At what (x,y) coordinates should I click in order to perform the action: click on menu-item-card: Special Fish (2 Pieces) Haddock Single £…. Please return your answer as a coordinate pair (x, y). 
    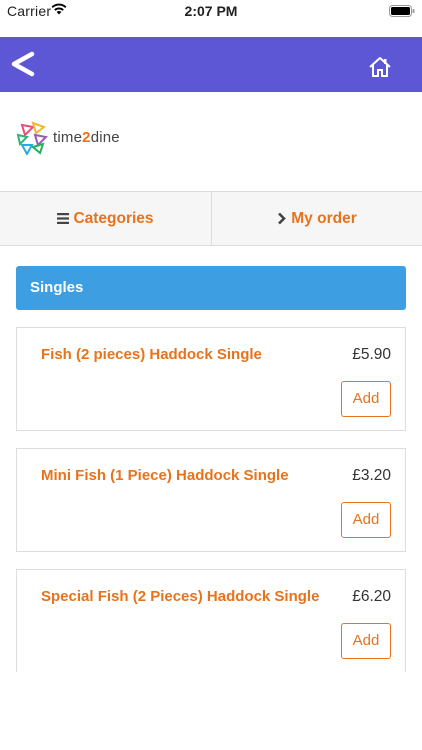
    Looking at the image, I should click on (211, 620).